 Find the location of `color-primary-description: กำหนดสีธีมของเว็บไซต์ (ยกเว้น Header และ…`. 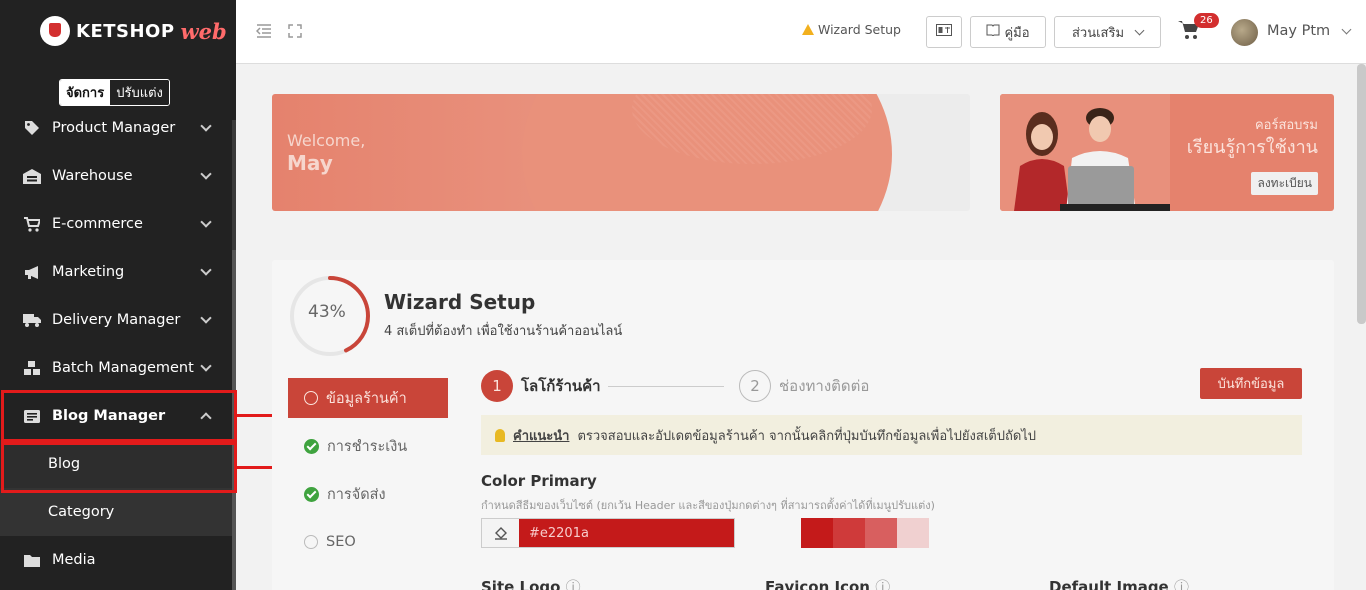

color-primary-description: กำหนดสีธีมของเว็บไซต์ (ยกเว้น Header และ… is located at coordinates (708, 505).